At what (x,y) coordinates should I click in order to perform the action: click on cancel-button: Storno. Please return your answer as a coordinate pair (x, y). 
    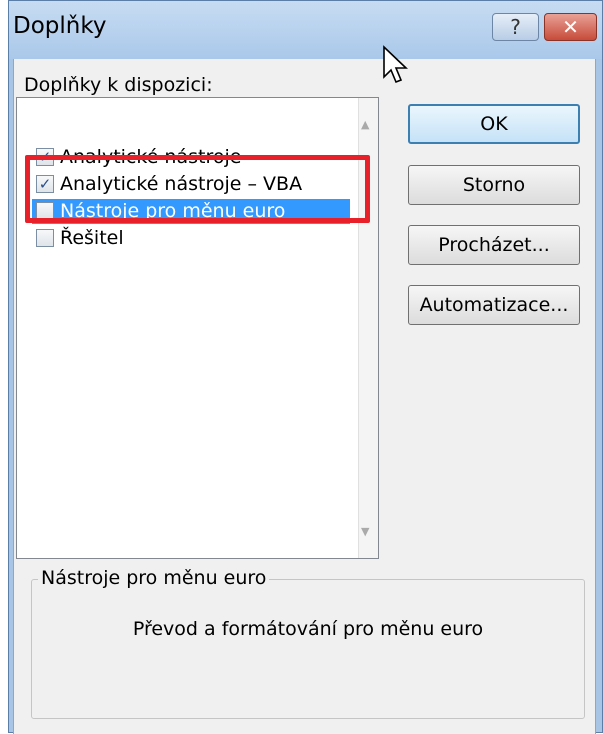
    Looking at the image, I should click on (494, 185).